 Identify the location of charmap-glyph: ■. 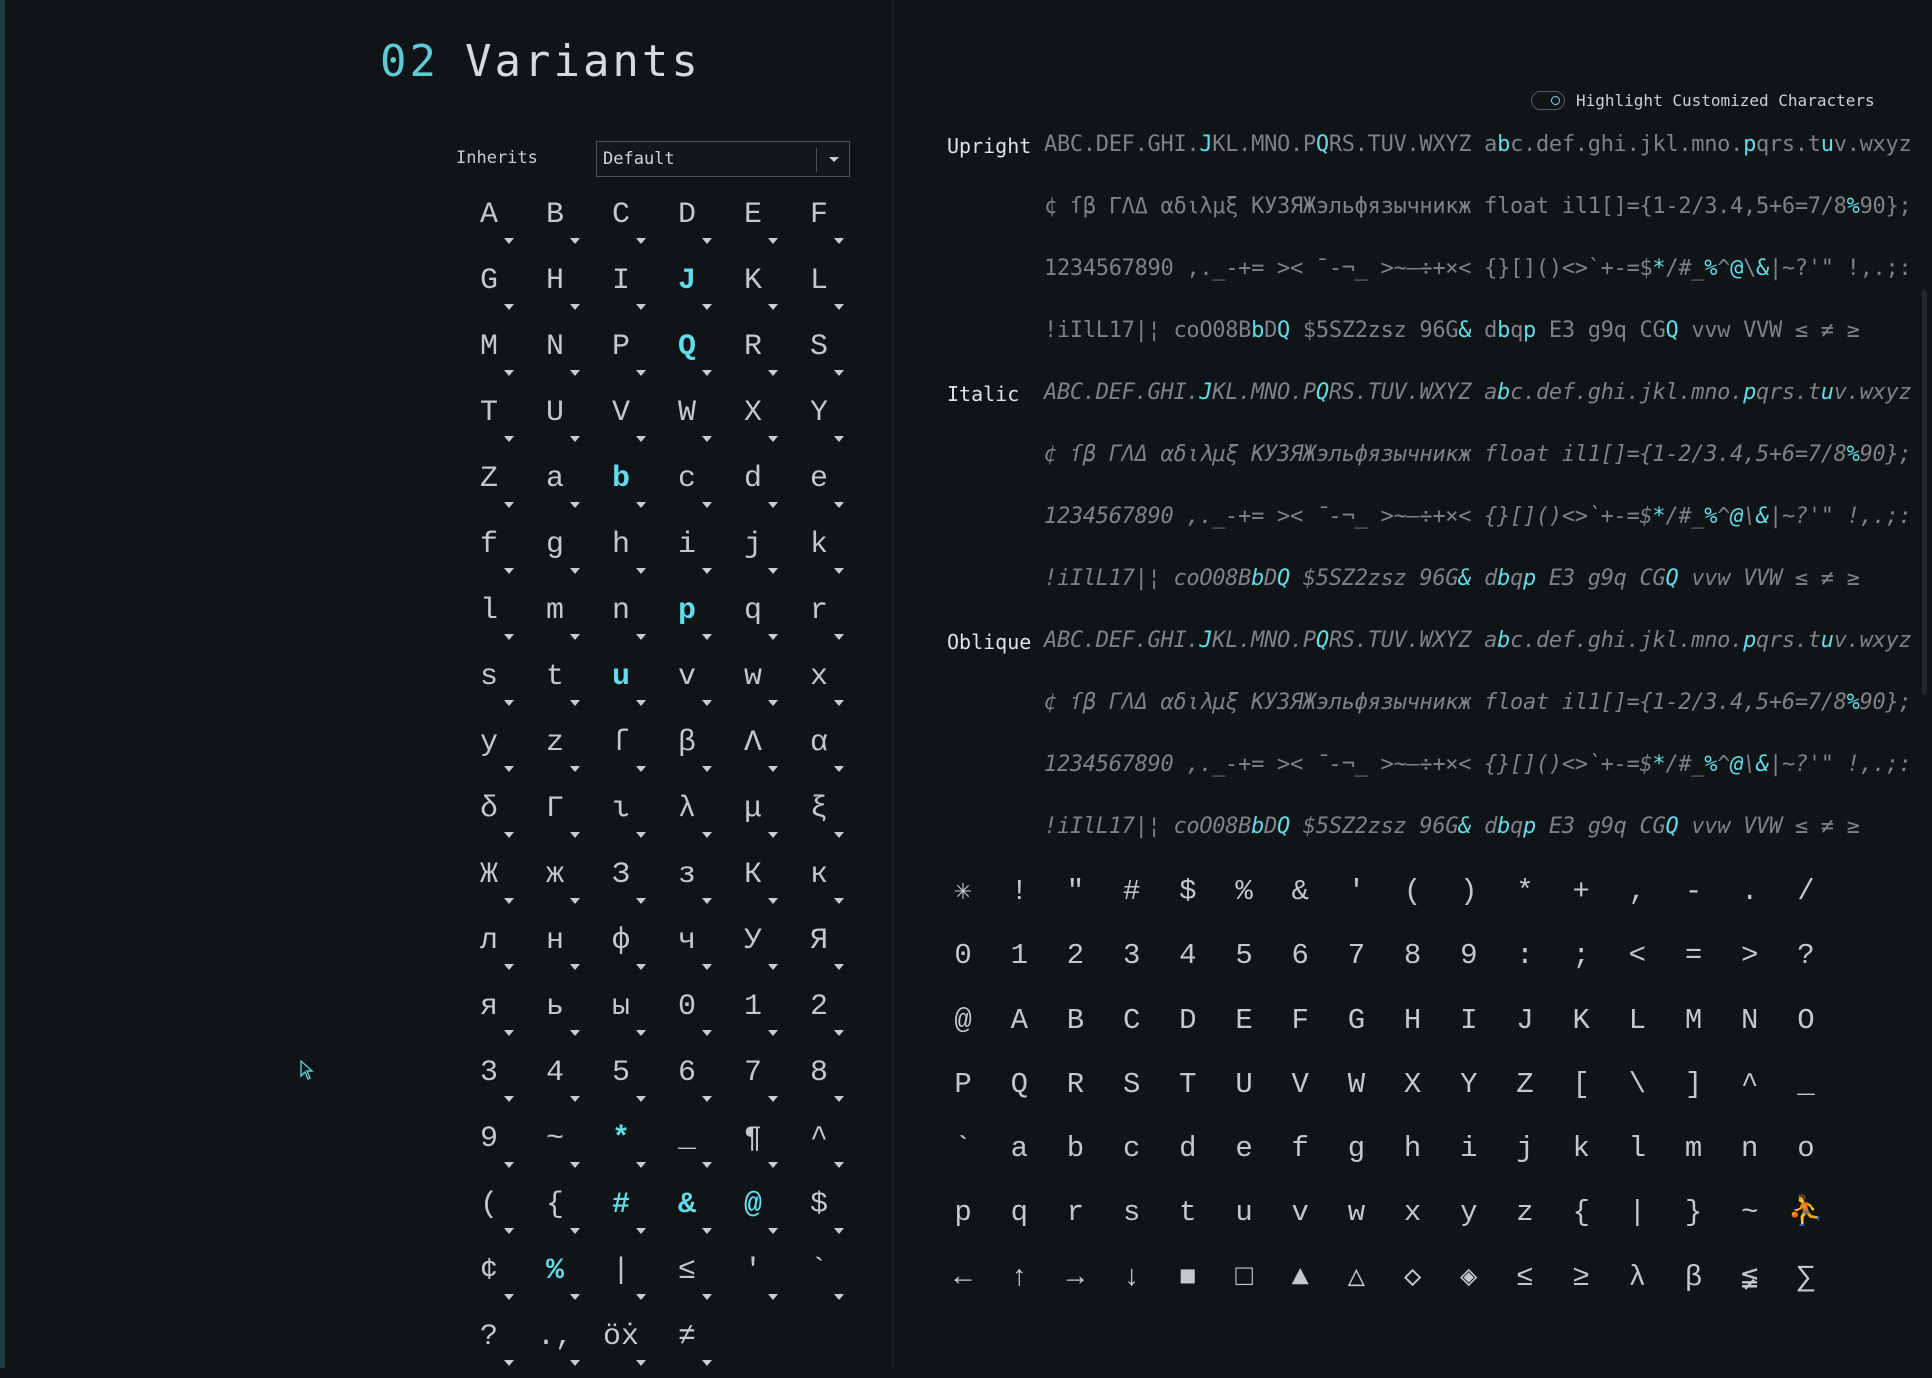
(1188, 1278).